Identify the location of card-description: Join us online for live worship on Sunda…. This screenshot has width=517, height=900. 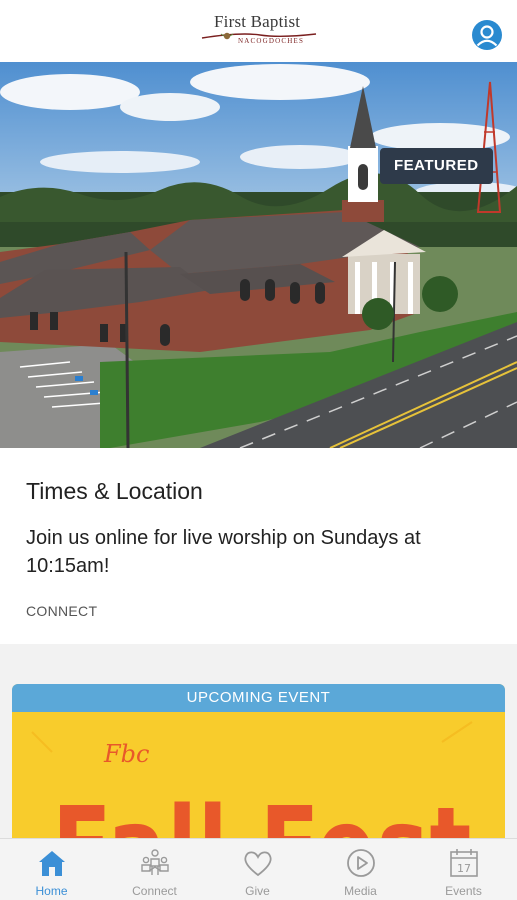
(223, 552).